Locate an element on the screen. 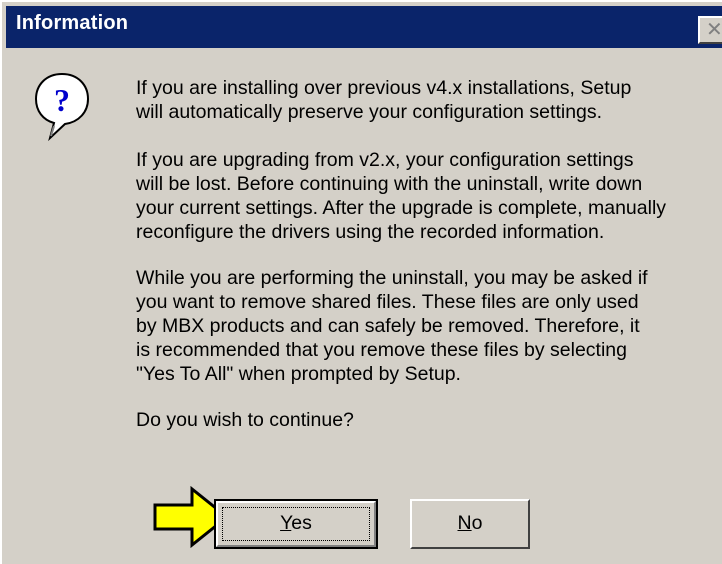 Image resolution: width=722 pixels, height=564 pixels. close-button: ✕ is located at coordinates (710, 30).